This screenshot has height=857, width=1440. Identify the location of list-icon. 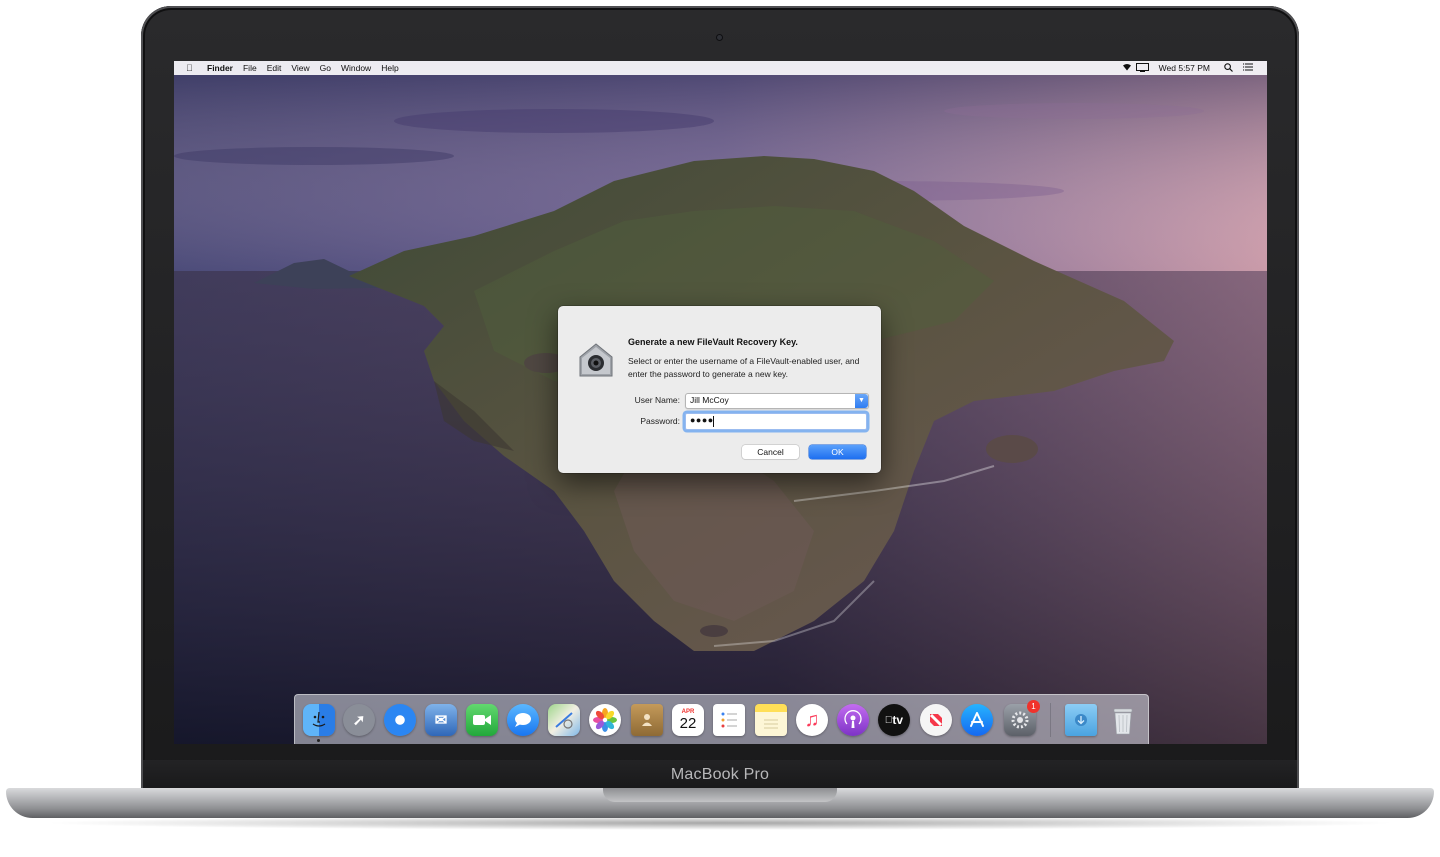
(1248, 68).